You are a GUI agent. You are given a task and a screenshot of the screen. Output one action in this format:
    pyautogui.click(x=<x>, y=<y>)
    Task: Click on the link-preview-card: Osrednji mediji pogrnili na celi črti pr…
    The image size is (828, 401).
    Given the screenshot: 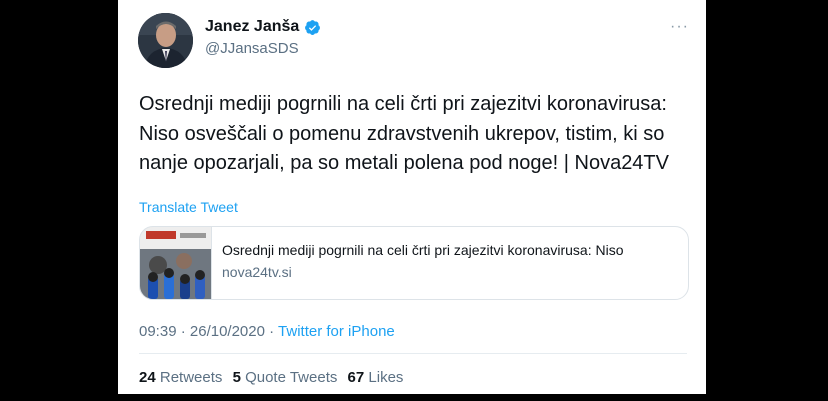 What is the action you would take?
    pyautogui.click(x=414, y=263)
    